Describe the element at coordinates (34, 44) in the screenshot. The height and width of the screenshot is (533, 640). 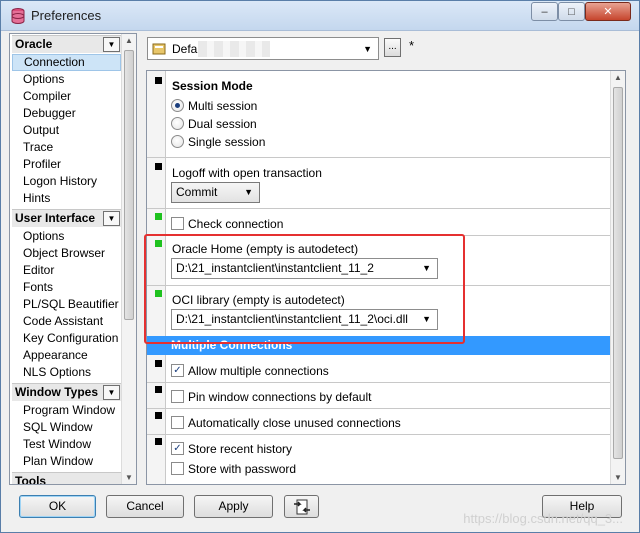
I see `nav-group-label: Oracle` at that location.